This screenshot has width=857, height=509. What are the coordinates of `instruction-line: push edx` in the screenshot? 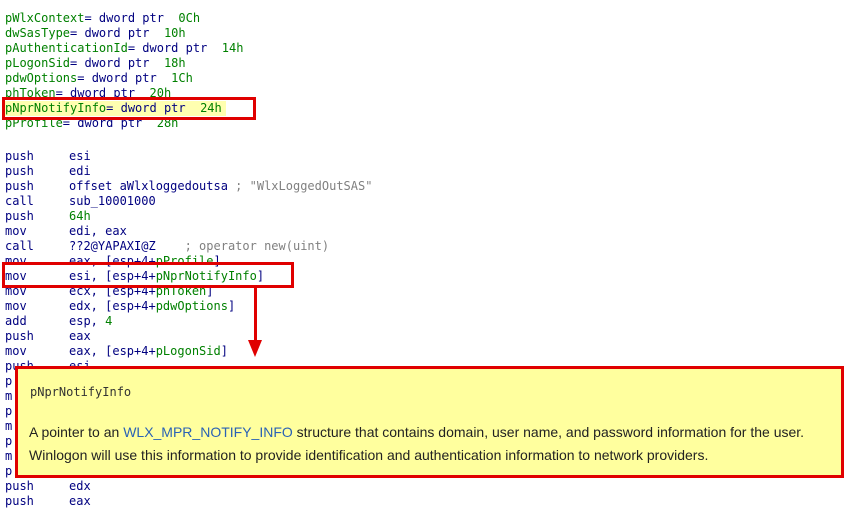 It's located at (48, 486).